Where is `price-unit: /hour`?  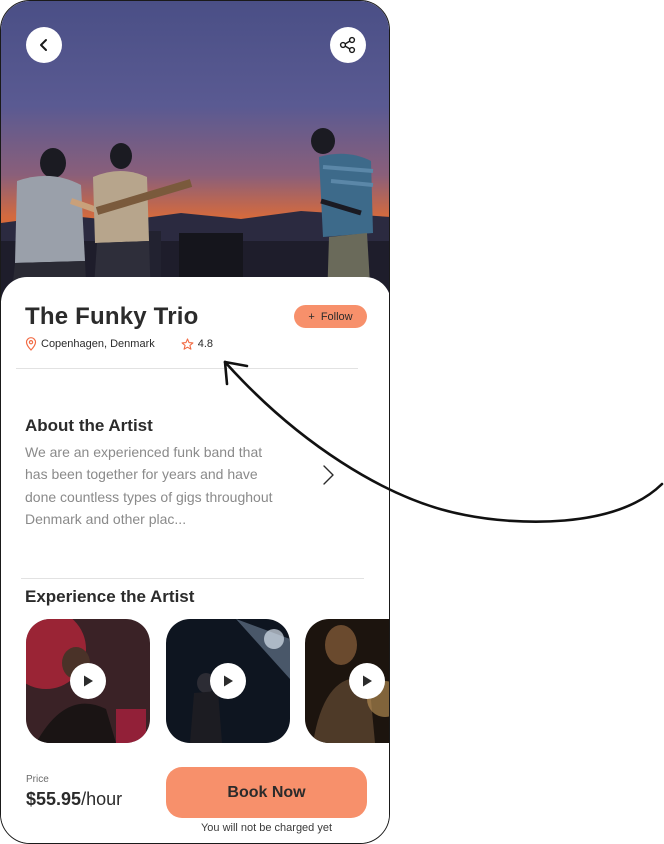
price-unit: /hour is located at coordinates (102, 799).